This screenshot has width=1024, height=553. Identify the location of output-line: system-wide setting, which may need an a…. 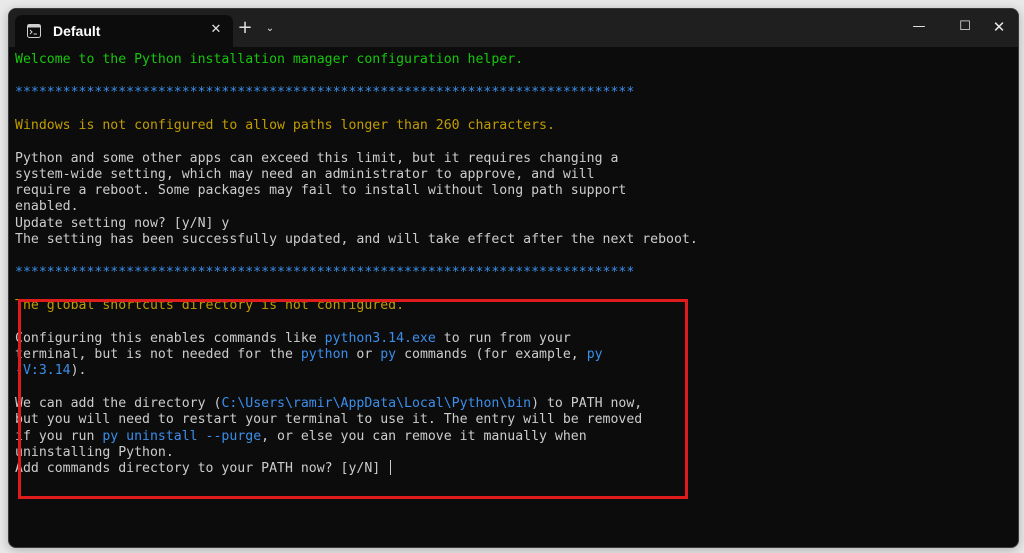
(305, 174).